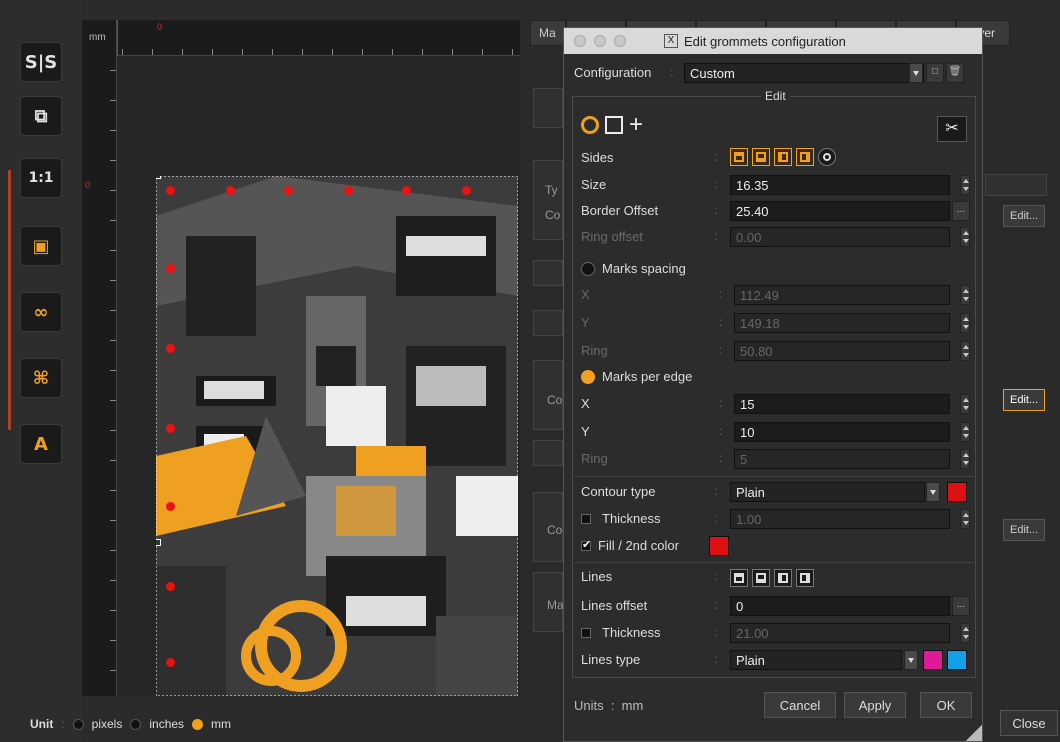 This screenshot has width=1060, height=742. I want to click on lines-thickness-checkbox, so click(586, 633).